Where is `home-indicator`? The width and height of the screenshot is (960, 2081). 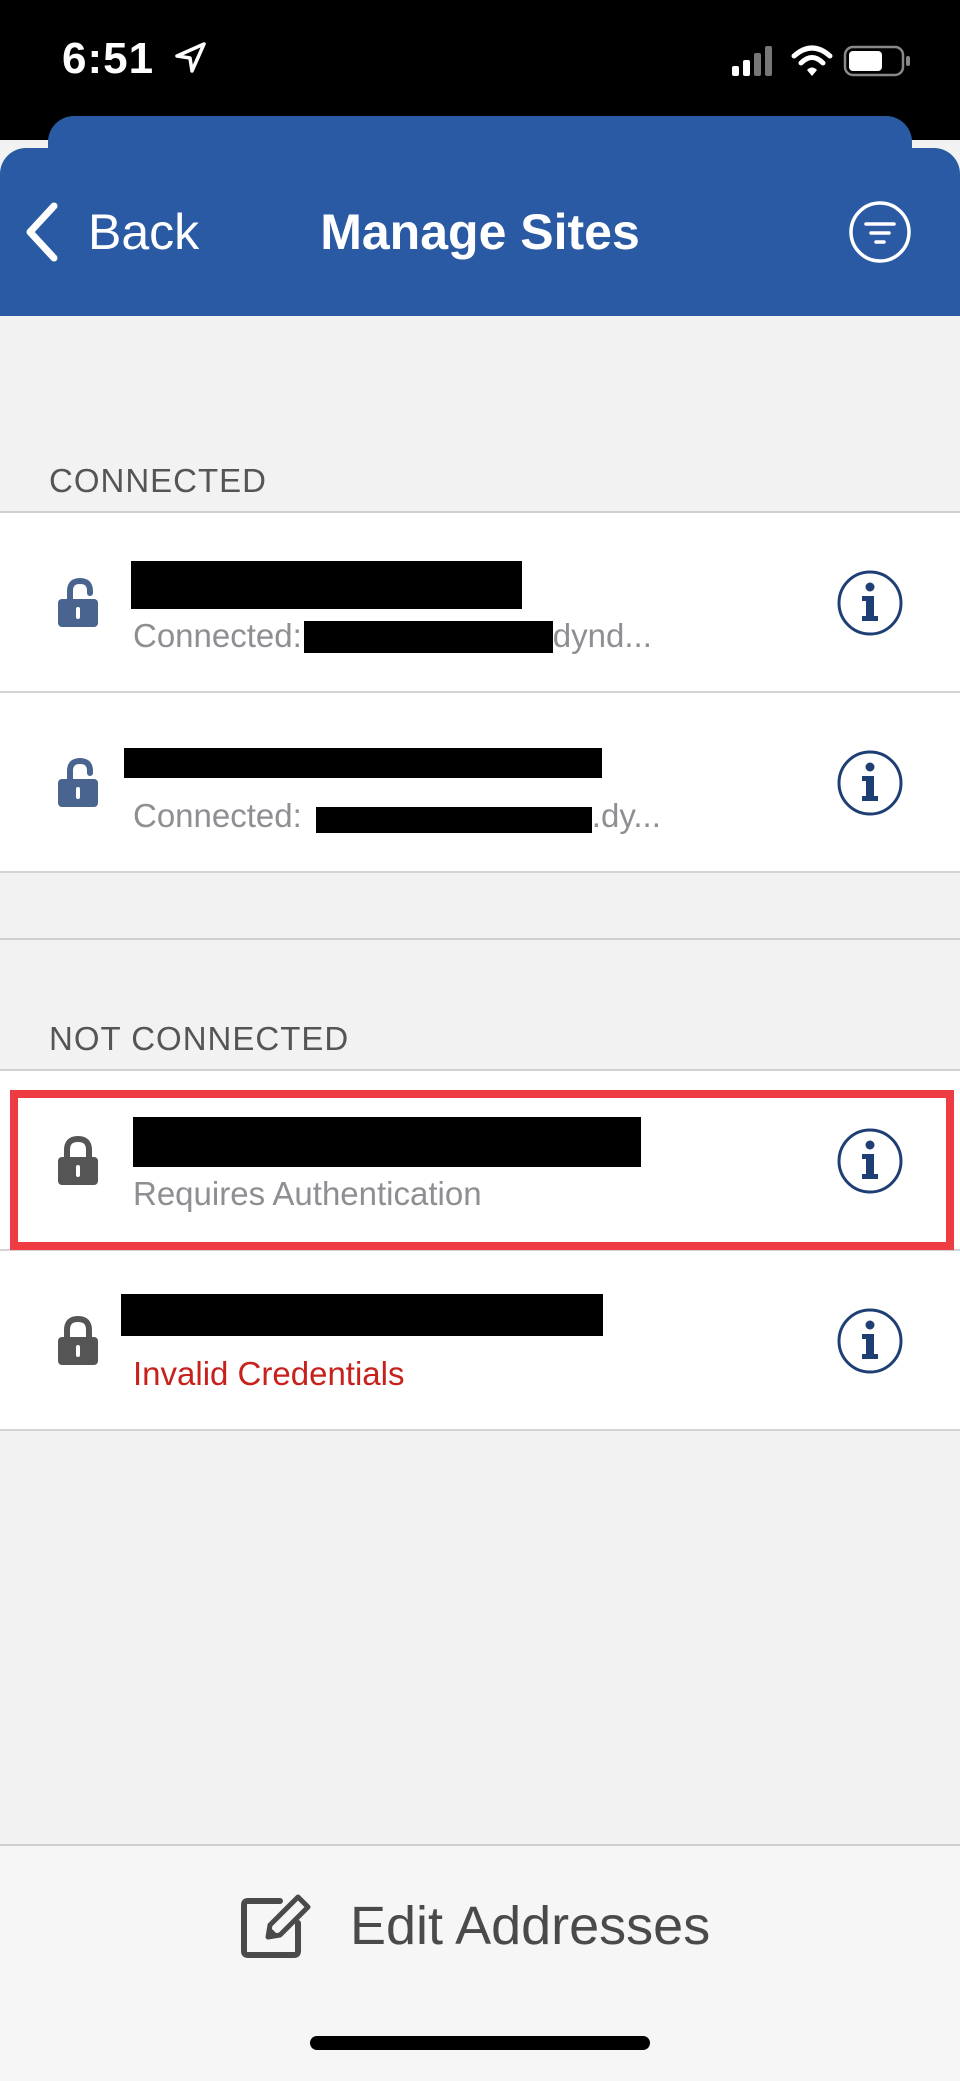
home-indicator is located at coordinates (480, 2043).